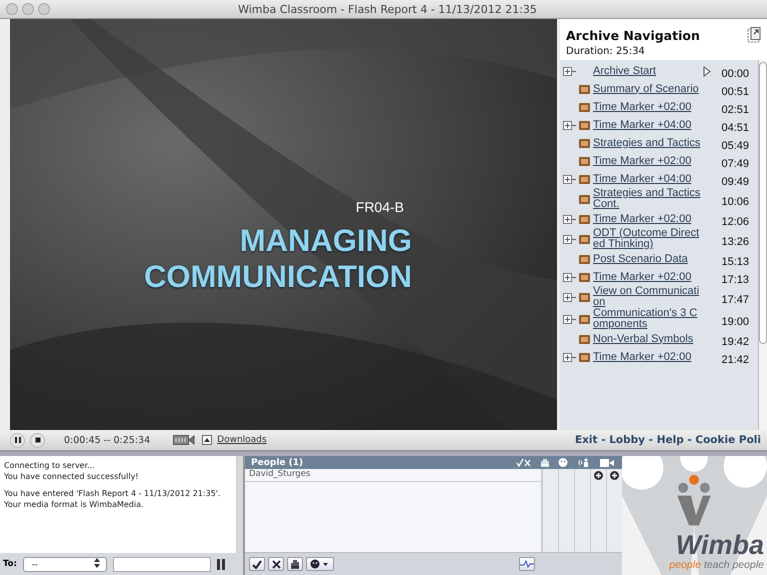 Image resolution: width=767 pixels, height=575 pixels. I want to click on chapter-time: 19:42, so click(734, 341).